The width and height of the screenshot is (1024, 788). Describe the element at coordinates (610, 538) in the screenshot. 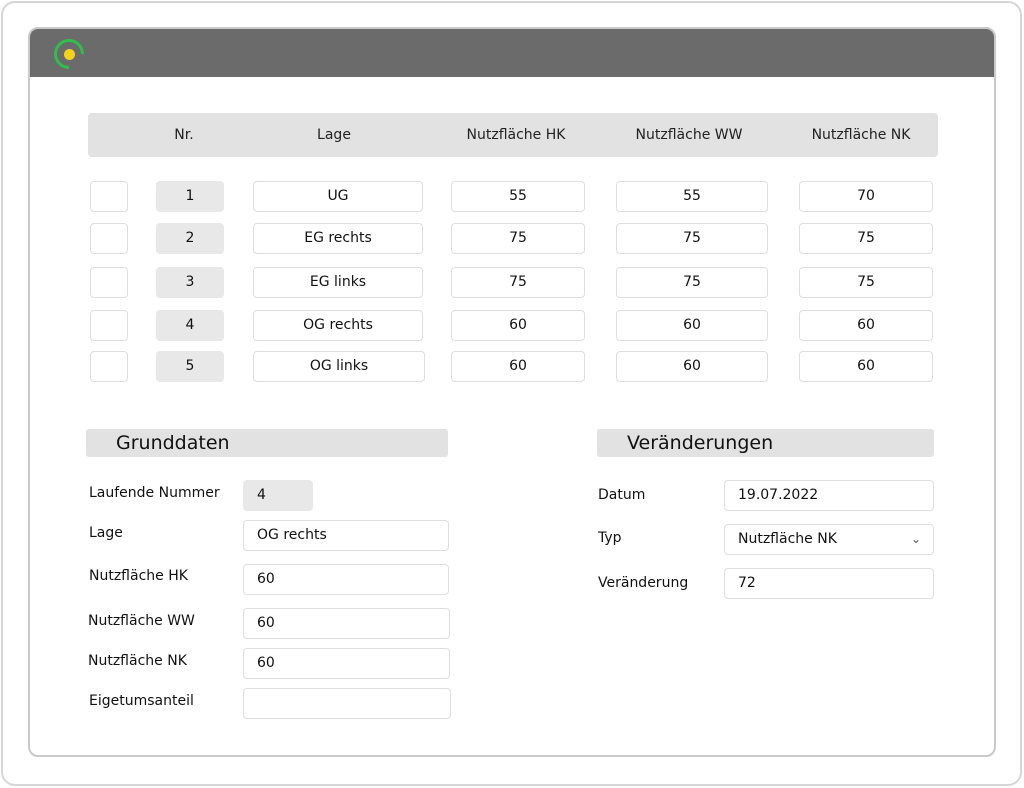

I see `typ-label: Typ` at that location.